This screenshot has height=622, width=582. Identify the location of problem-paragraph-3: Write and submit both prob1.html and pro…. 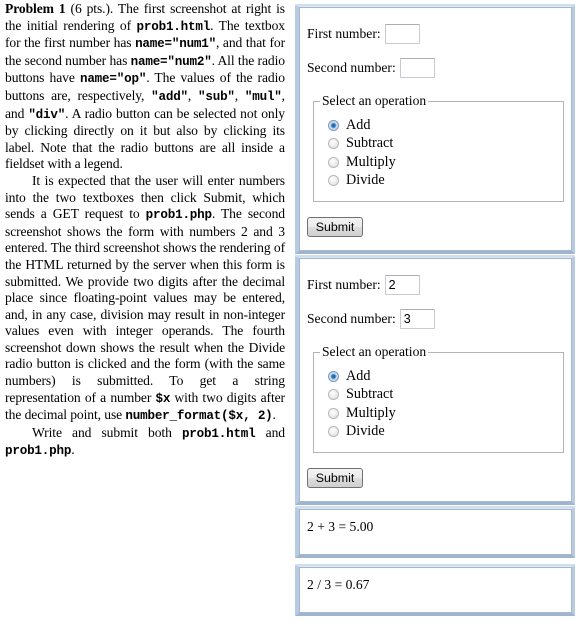
(145, 442).